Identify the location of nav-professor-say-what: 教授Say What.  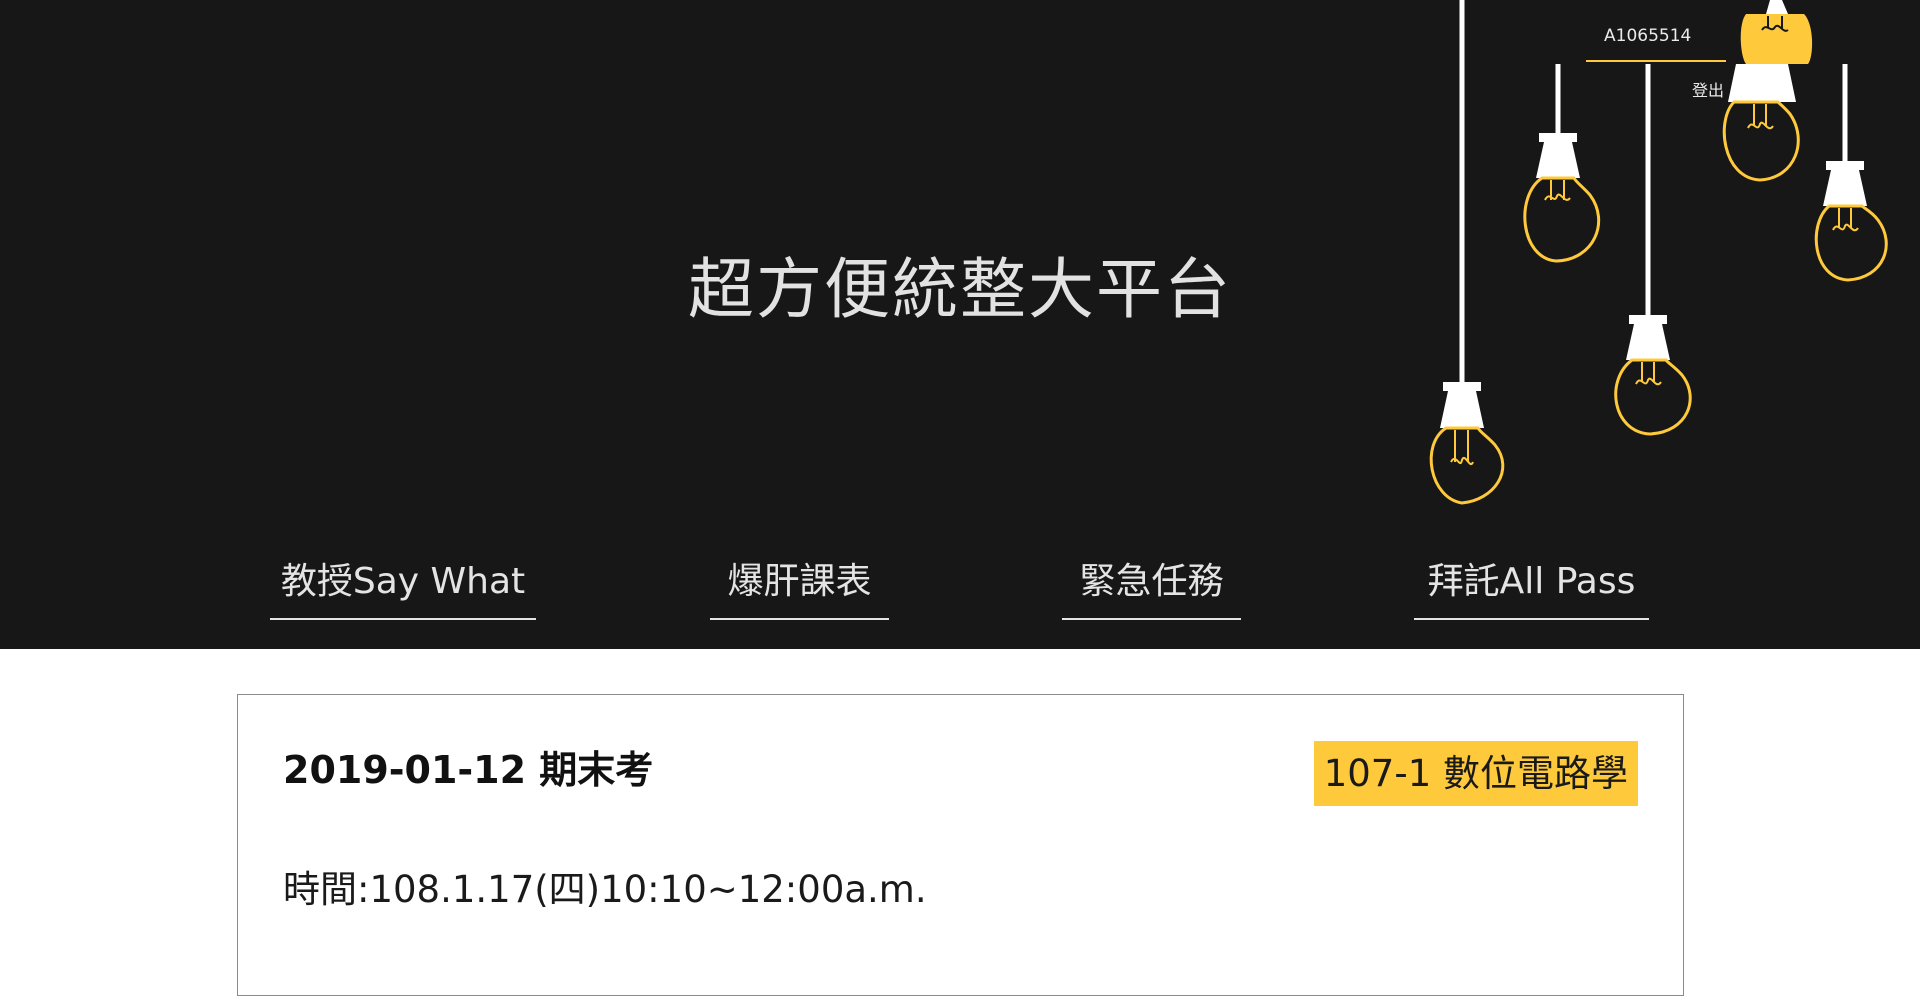
(403, 586).